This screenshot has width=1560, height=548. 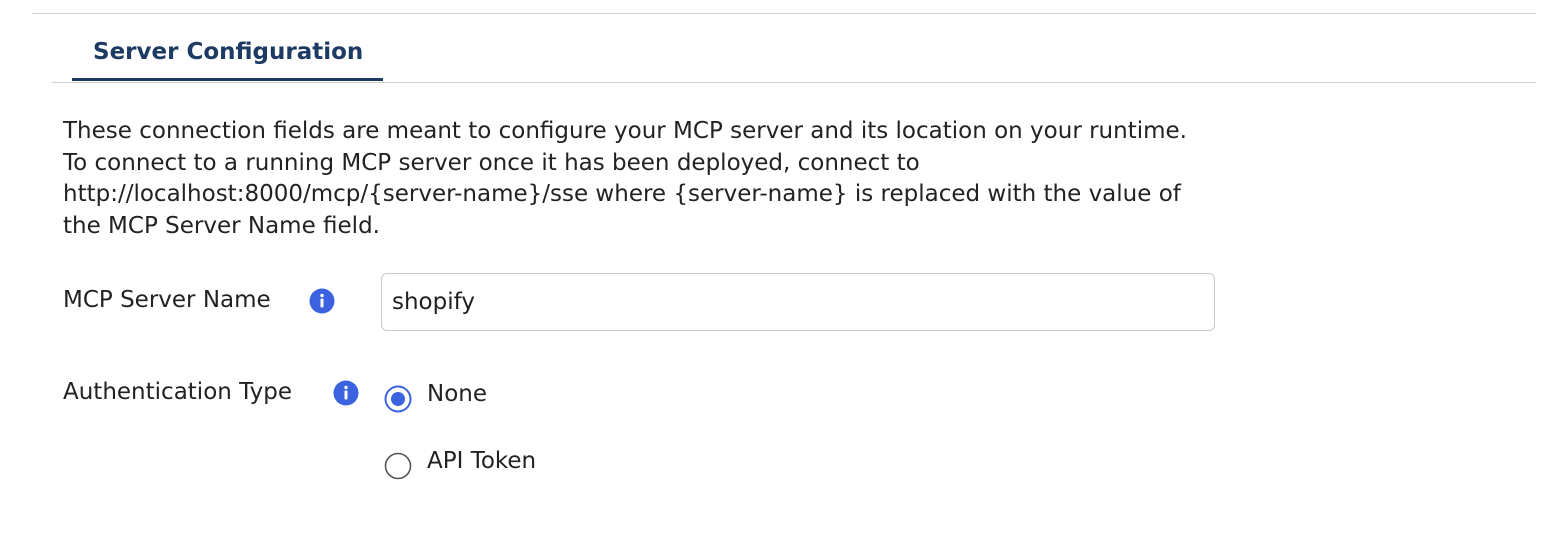 I want to click on tab-server-configuration: Server Configuration, so click(x=227, y=57).